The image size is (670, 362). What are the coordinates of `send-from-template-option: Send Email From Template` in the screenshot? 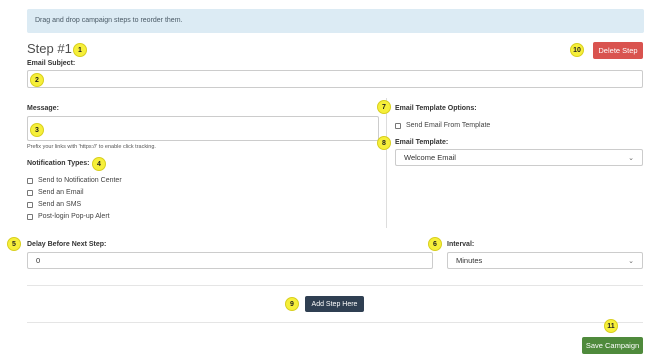 It's located at (442, 125).